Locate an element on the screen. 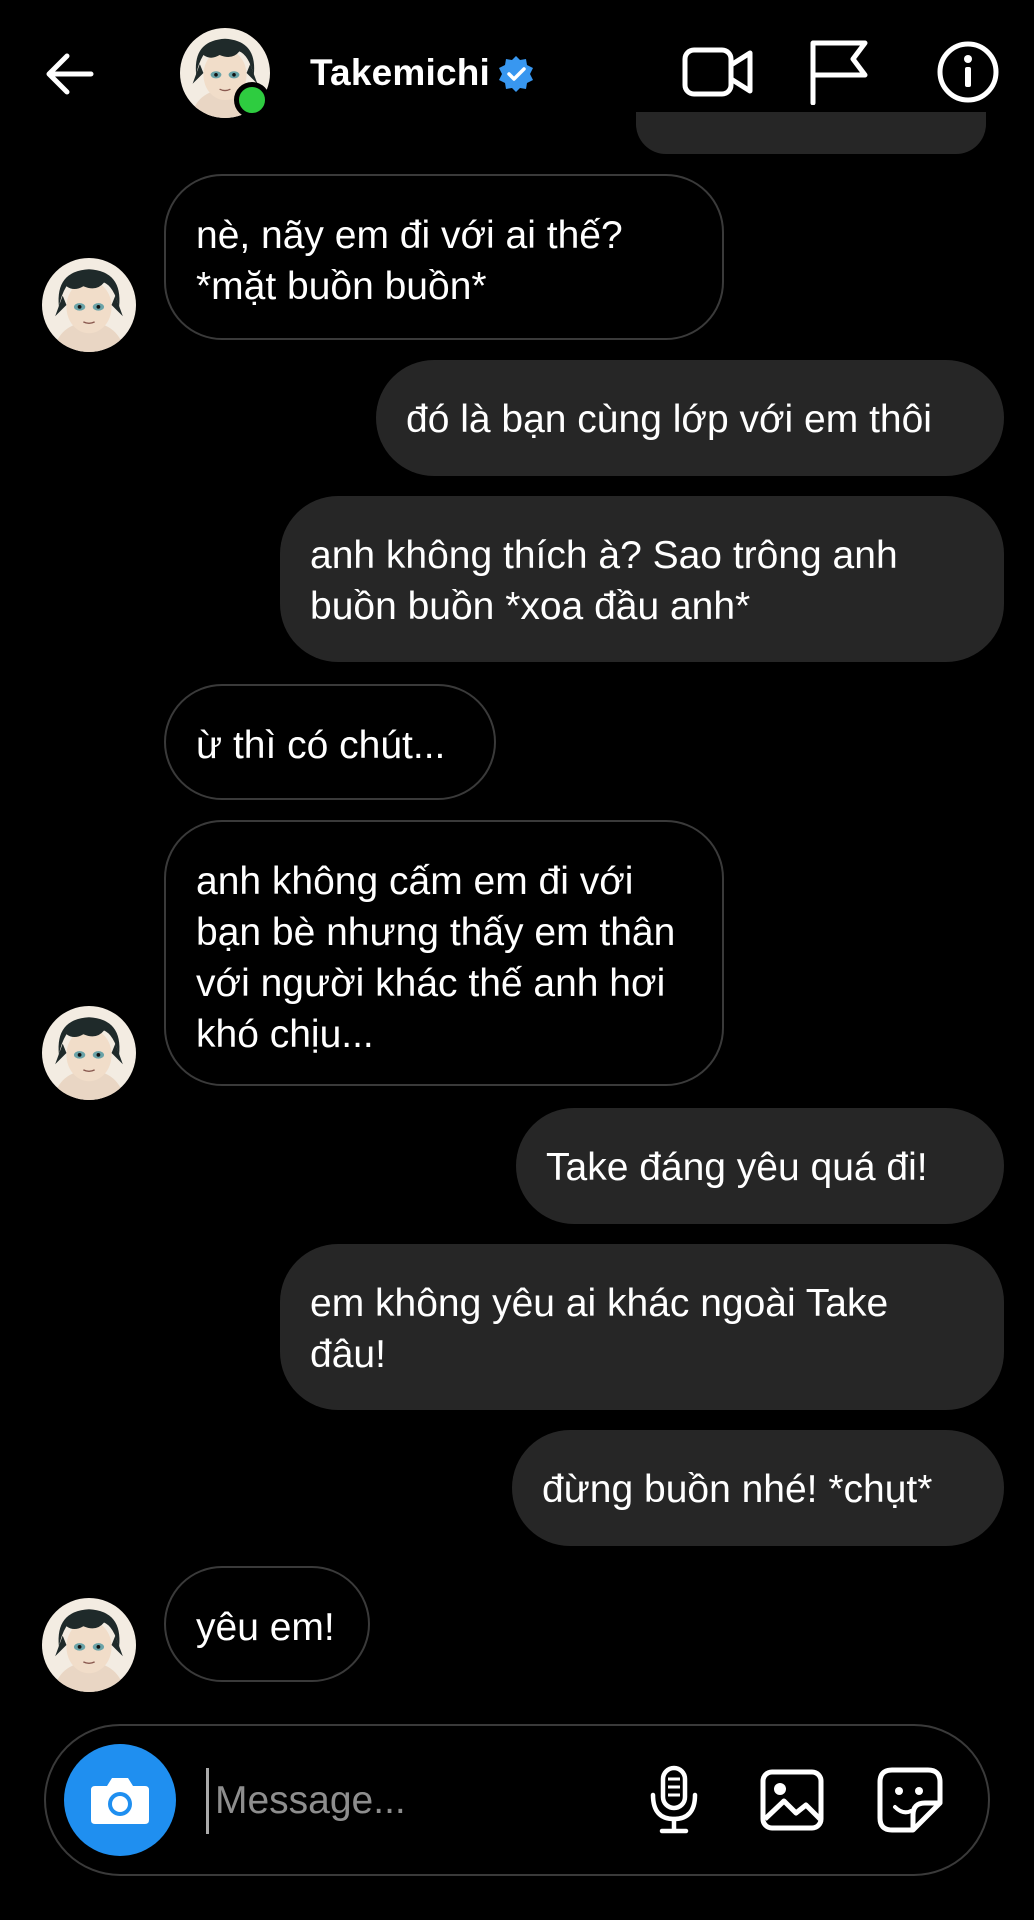 The height and width of the screenshot is (1920, 1034). contact-name: Takemichi is located at coordinates (400, 73).